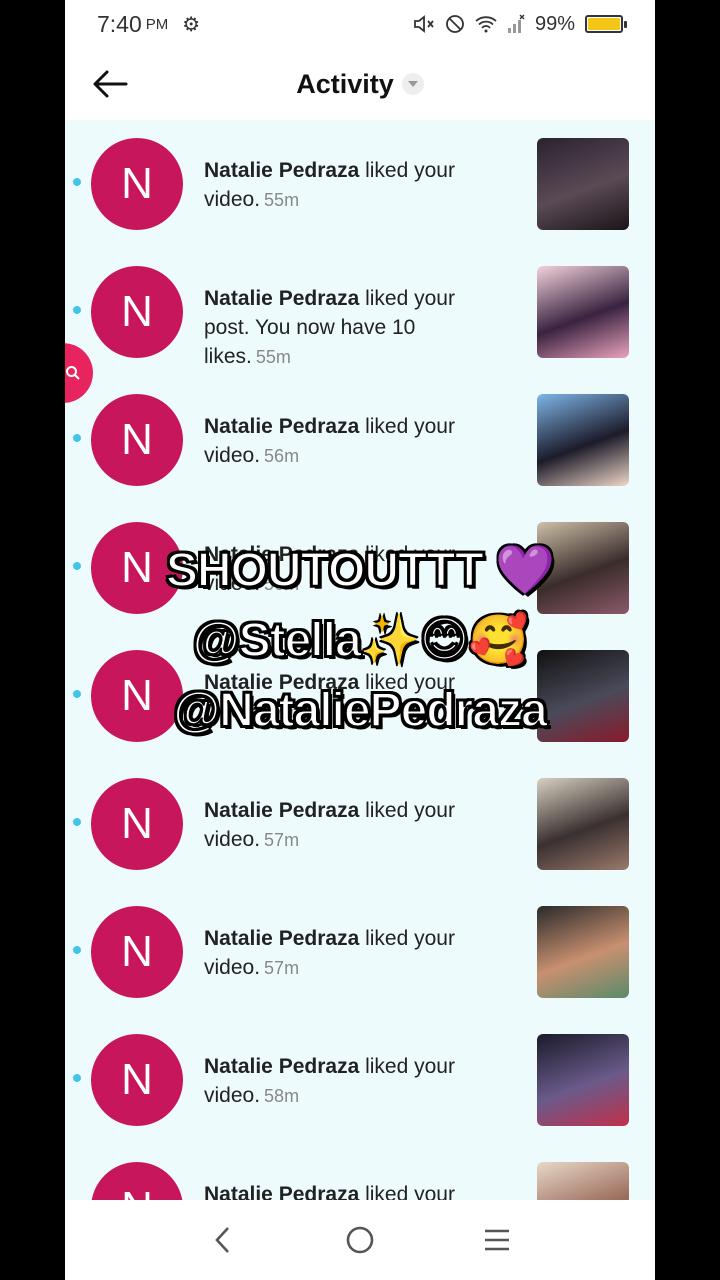 The height and width of the screenshot is (1280, 720). What do you see at coordinates (554, 23) in the screenshot?
I see `battery-percent: 99%` at bounding box center [554, 23].